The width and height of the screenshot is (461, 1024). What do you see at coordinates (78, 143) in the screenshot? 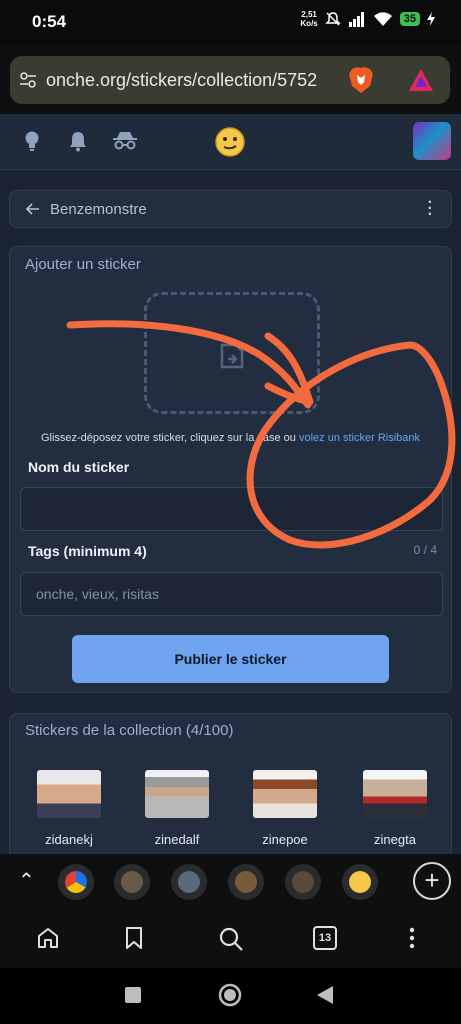
I see `bell-icon` at bounding box center [78, 143].